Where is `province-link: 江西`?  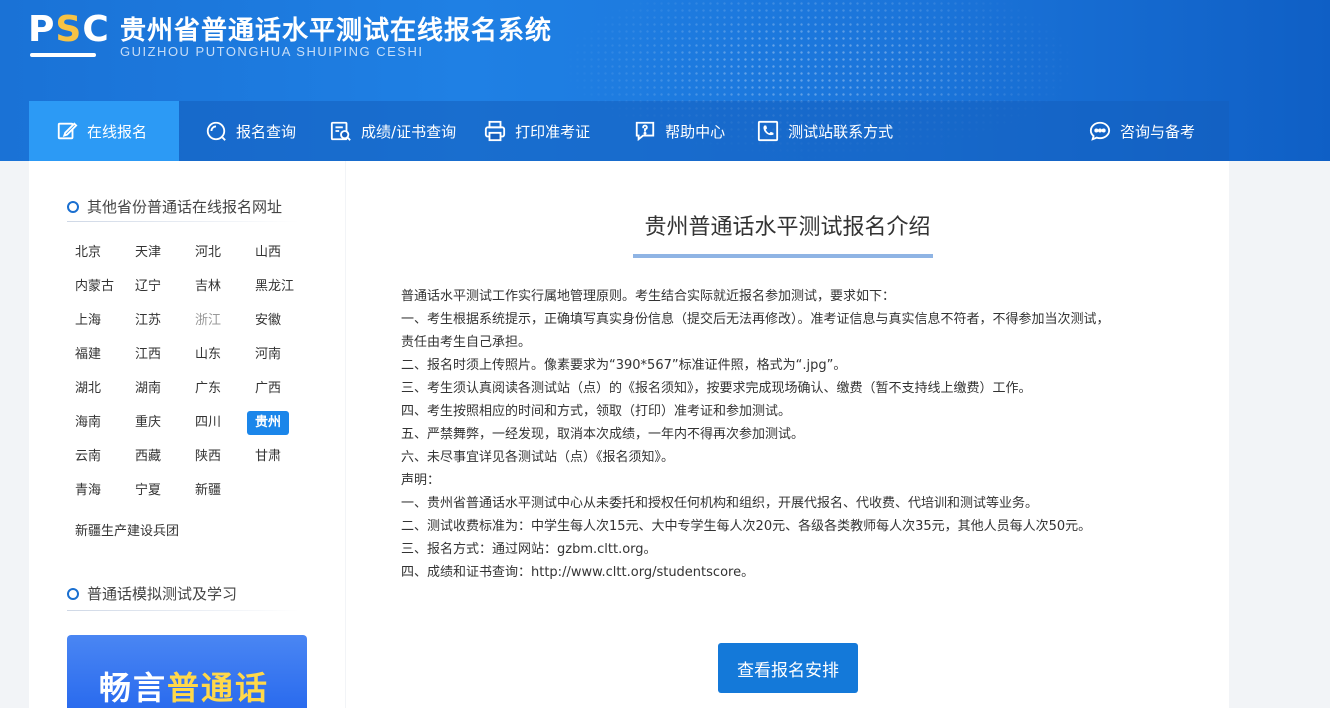 province-link: 江西 is located at coordinates (148, 355).